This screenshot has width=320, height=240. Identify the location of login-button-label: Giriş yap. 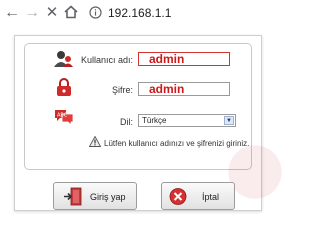
(108, 197).